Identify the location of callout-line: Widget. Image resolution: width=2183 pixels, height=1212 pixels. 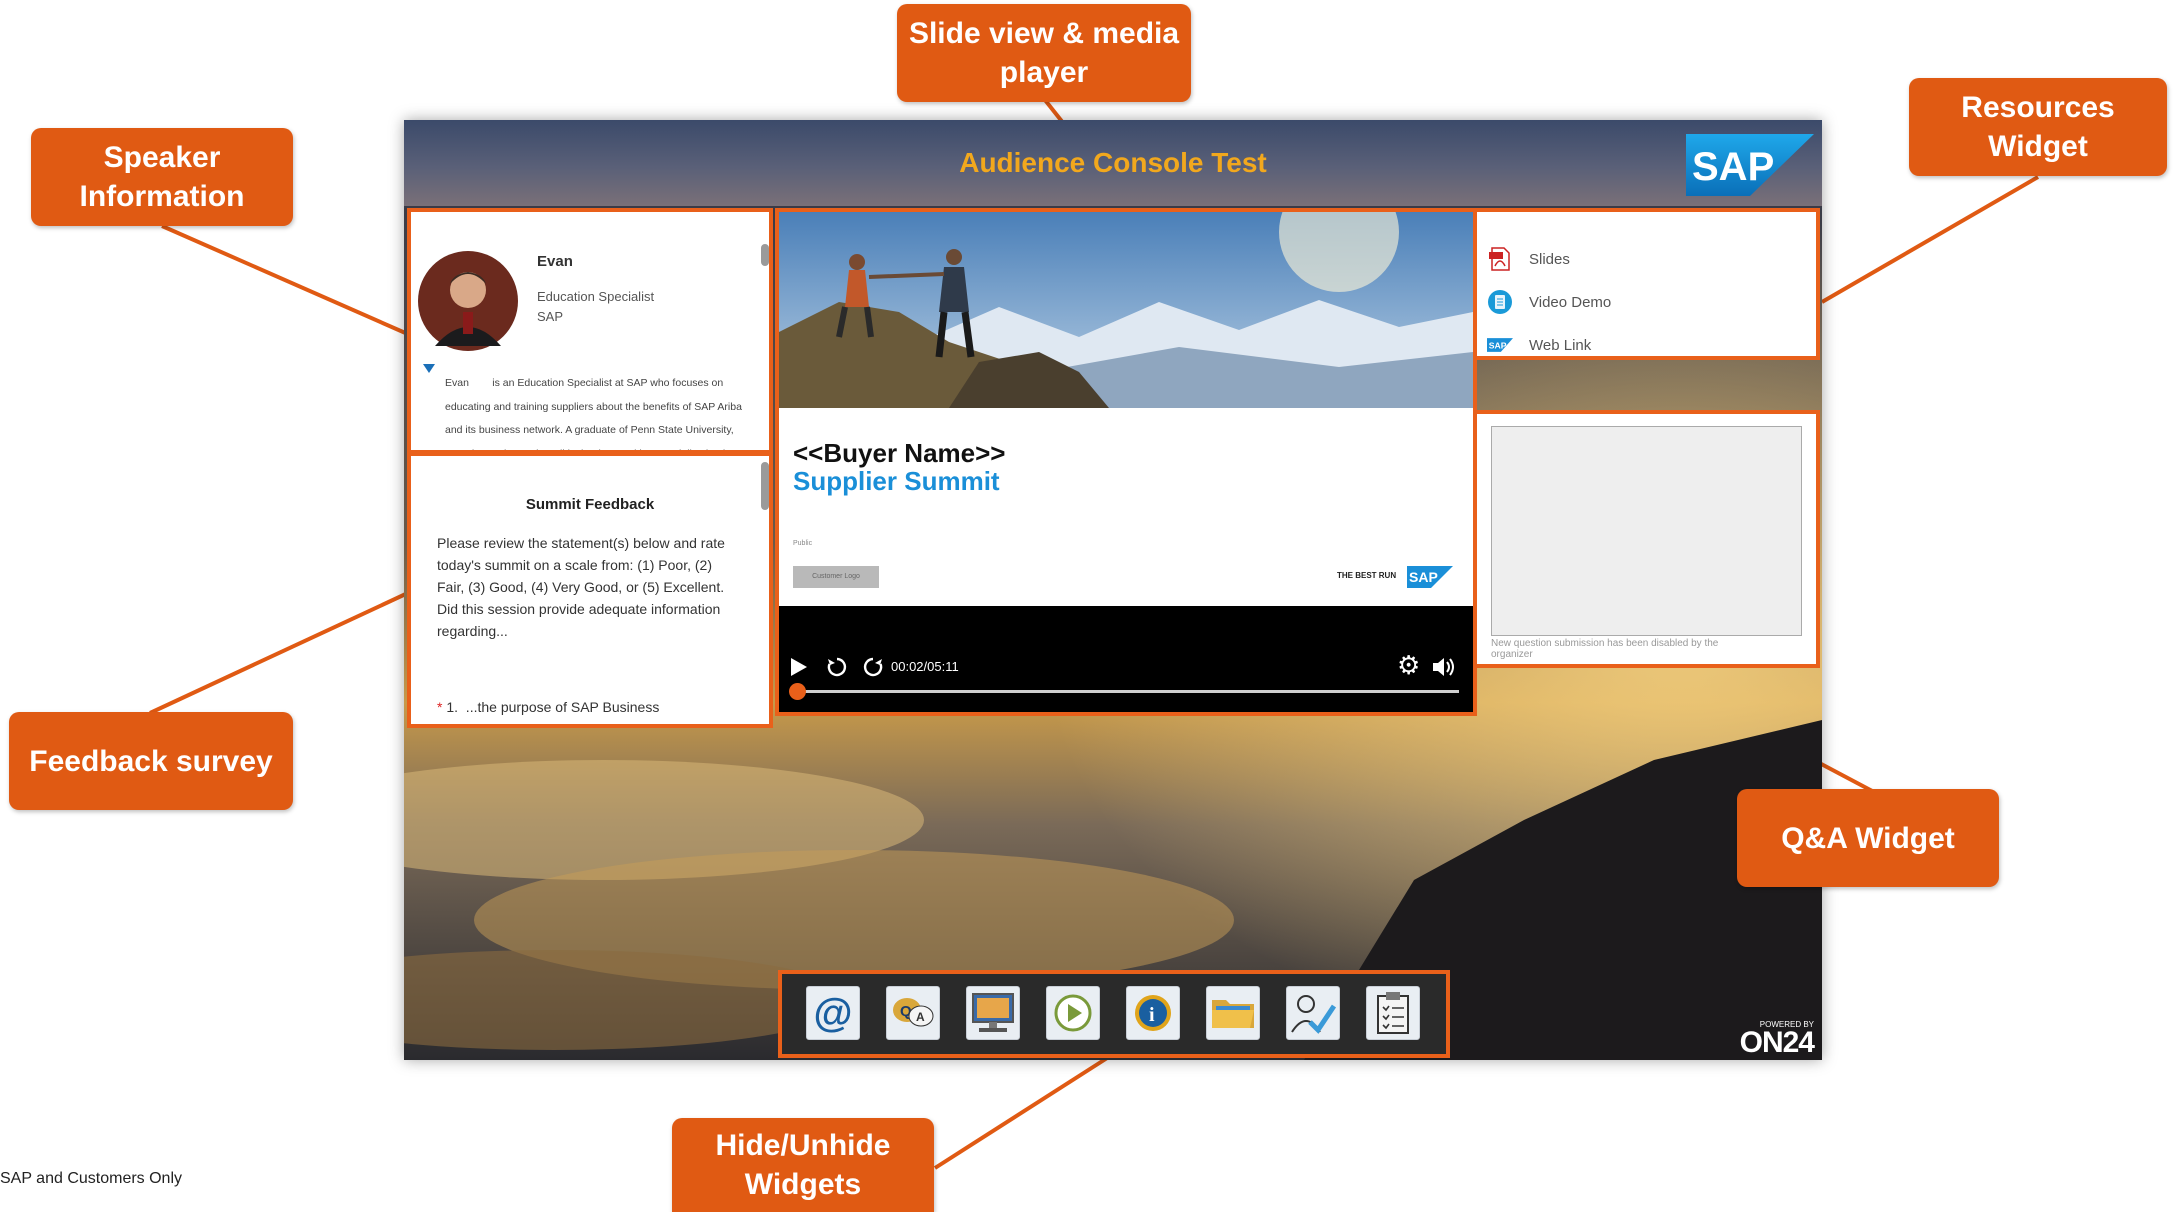
(2038, 146).